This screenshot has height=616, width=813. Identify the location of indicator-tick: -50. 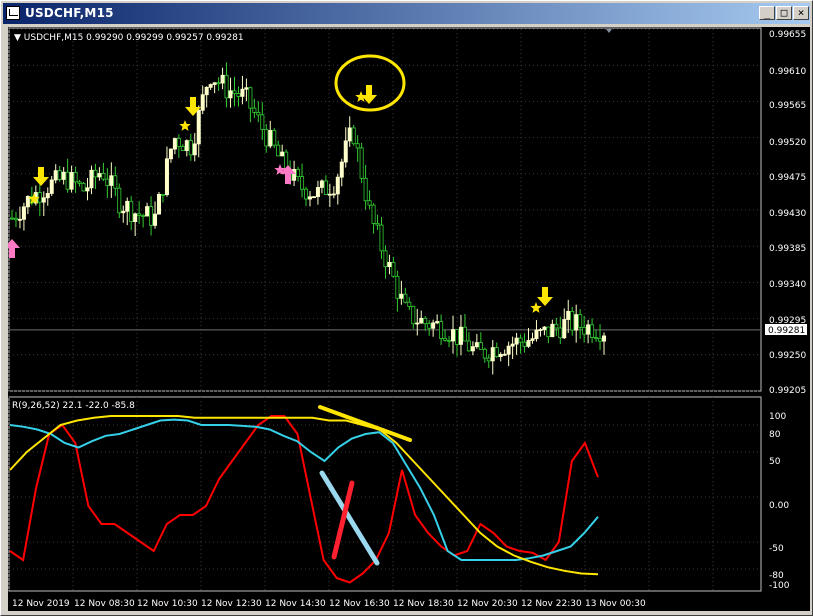
(776, 549).